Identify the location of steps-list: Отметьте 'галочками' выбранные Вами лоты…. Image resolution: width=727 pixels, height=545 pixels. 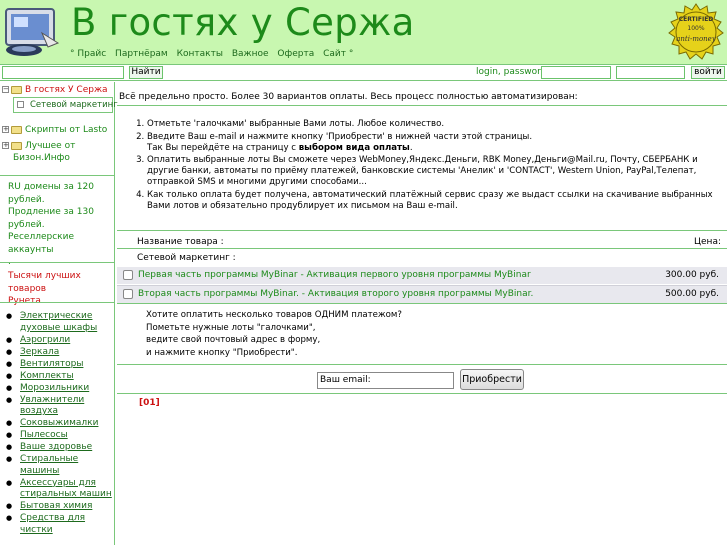
(428, 166).